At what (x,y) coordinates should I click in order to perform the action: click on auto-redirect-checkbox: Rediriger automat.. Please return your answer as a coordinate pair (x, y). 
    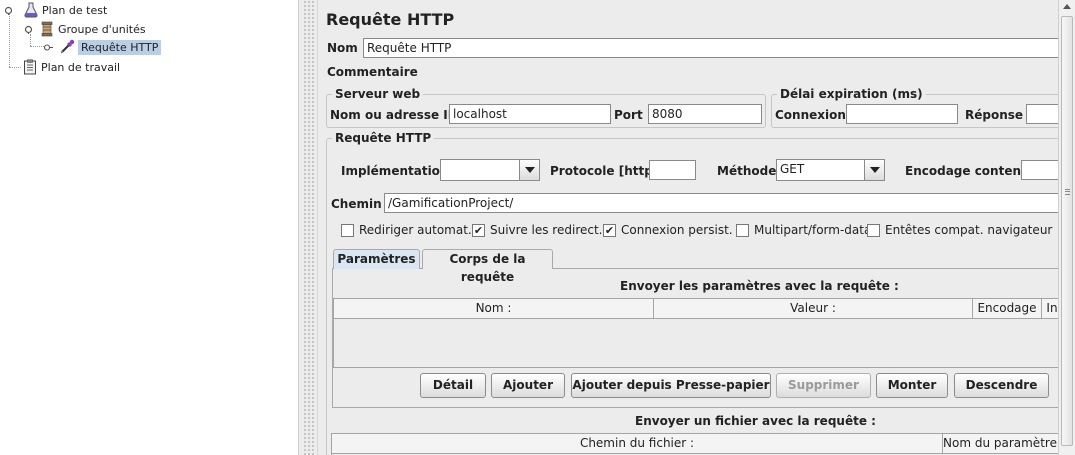
    Looking at the image, I should click on (406, 230).